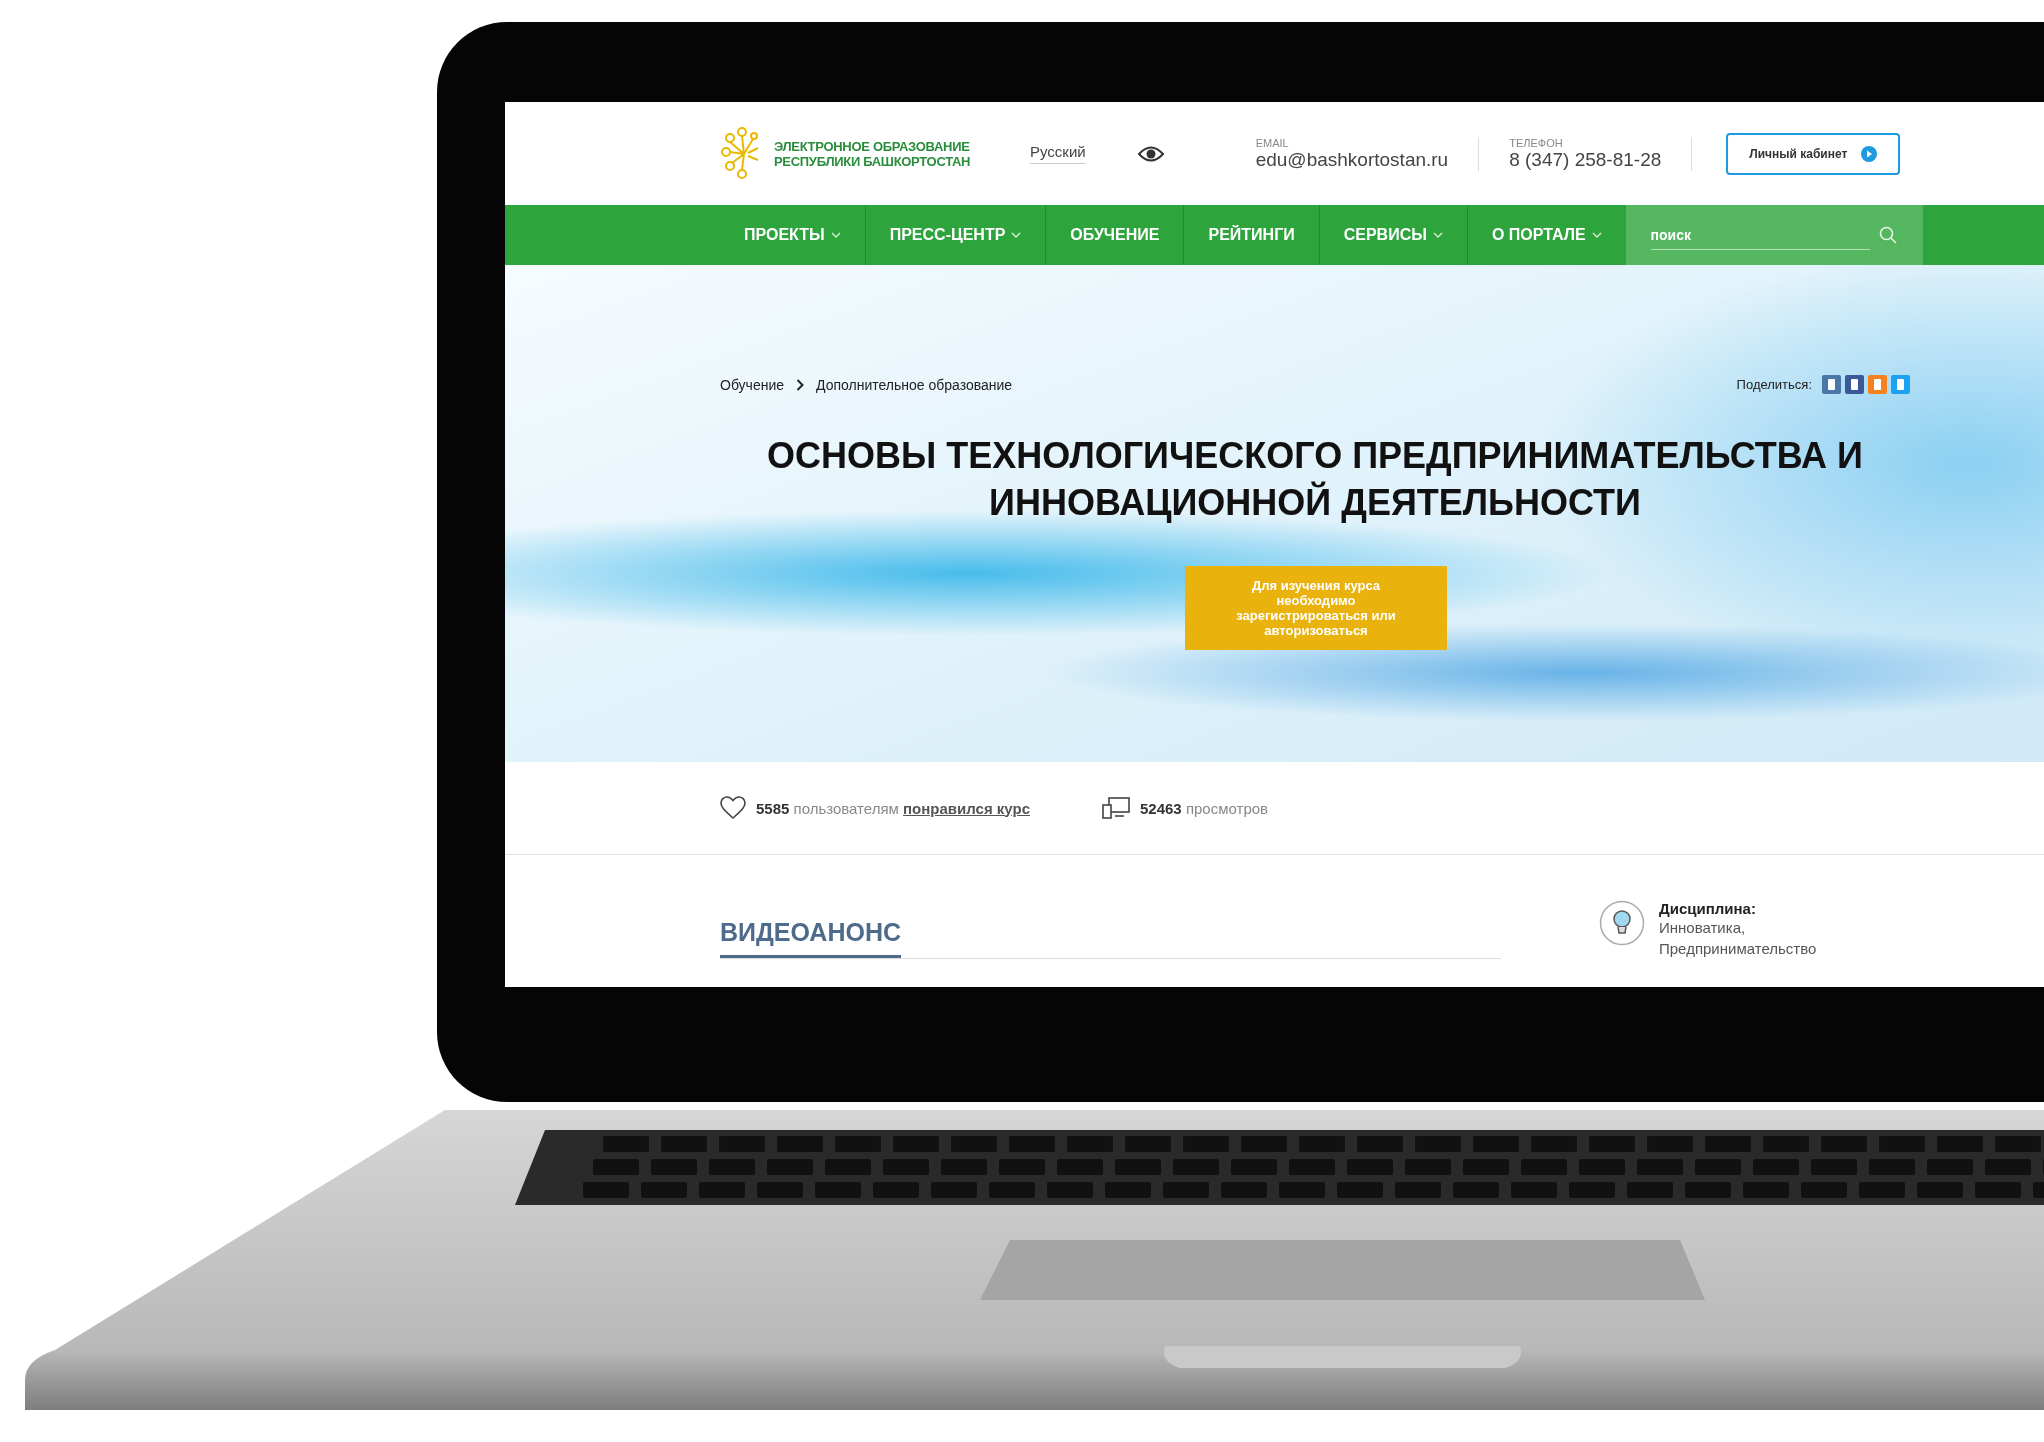  What do you see at coordinates (1150, 153) in the screenshot?
I see `eye-icon` at bounding box center [1150, 153].